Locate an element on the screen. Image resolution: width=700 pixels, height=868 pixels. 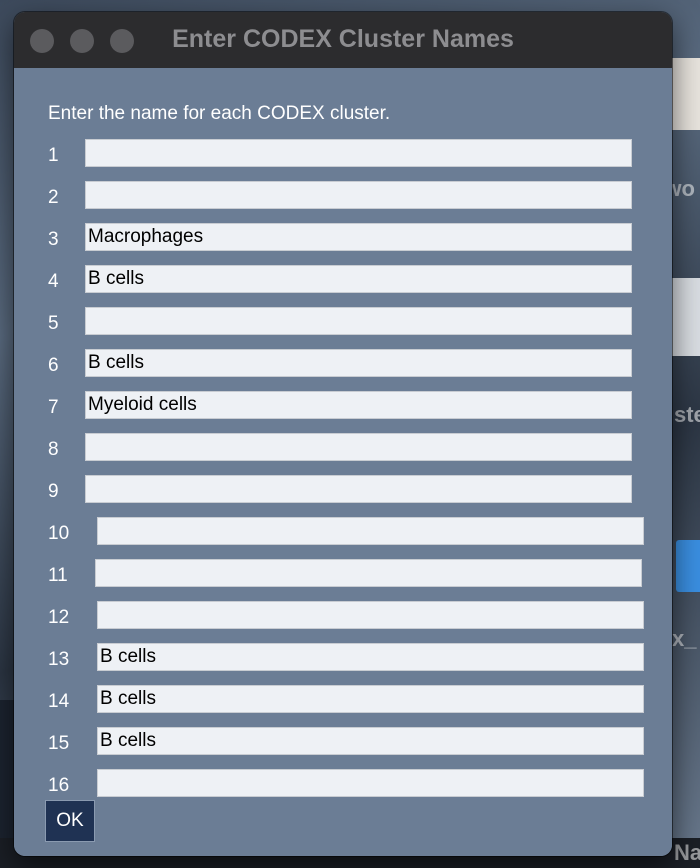
cluster-number-label: 5 is located at coordinates (53, 323).